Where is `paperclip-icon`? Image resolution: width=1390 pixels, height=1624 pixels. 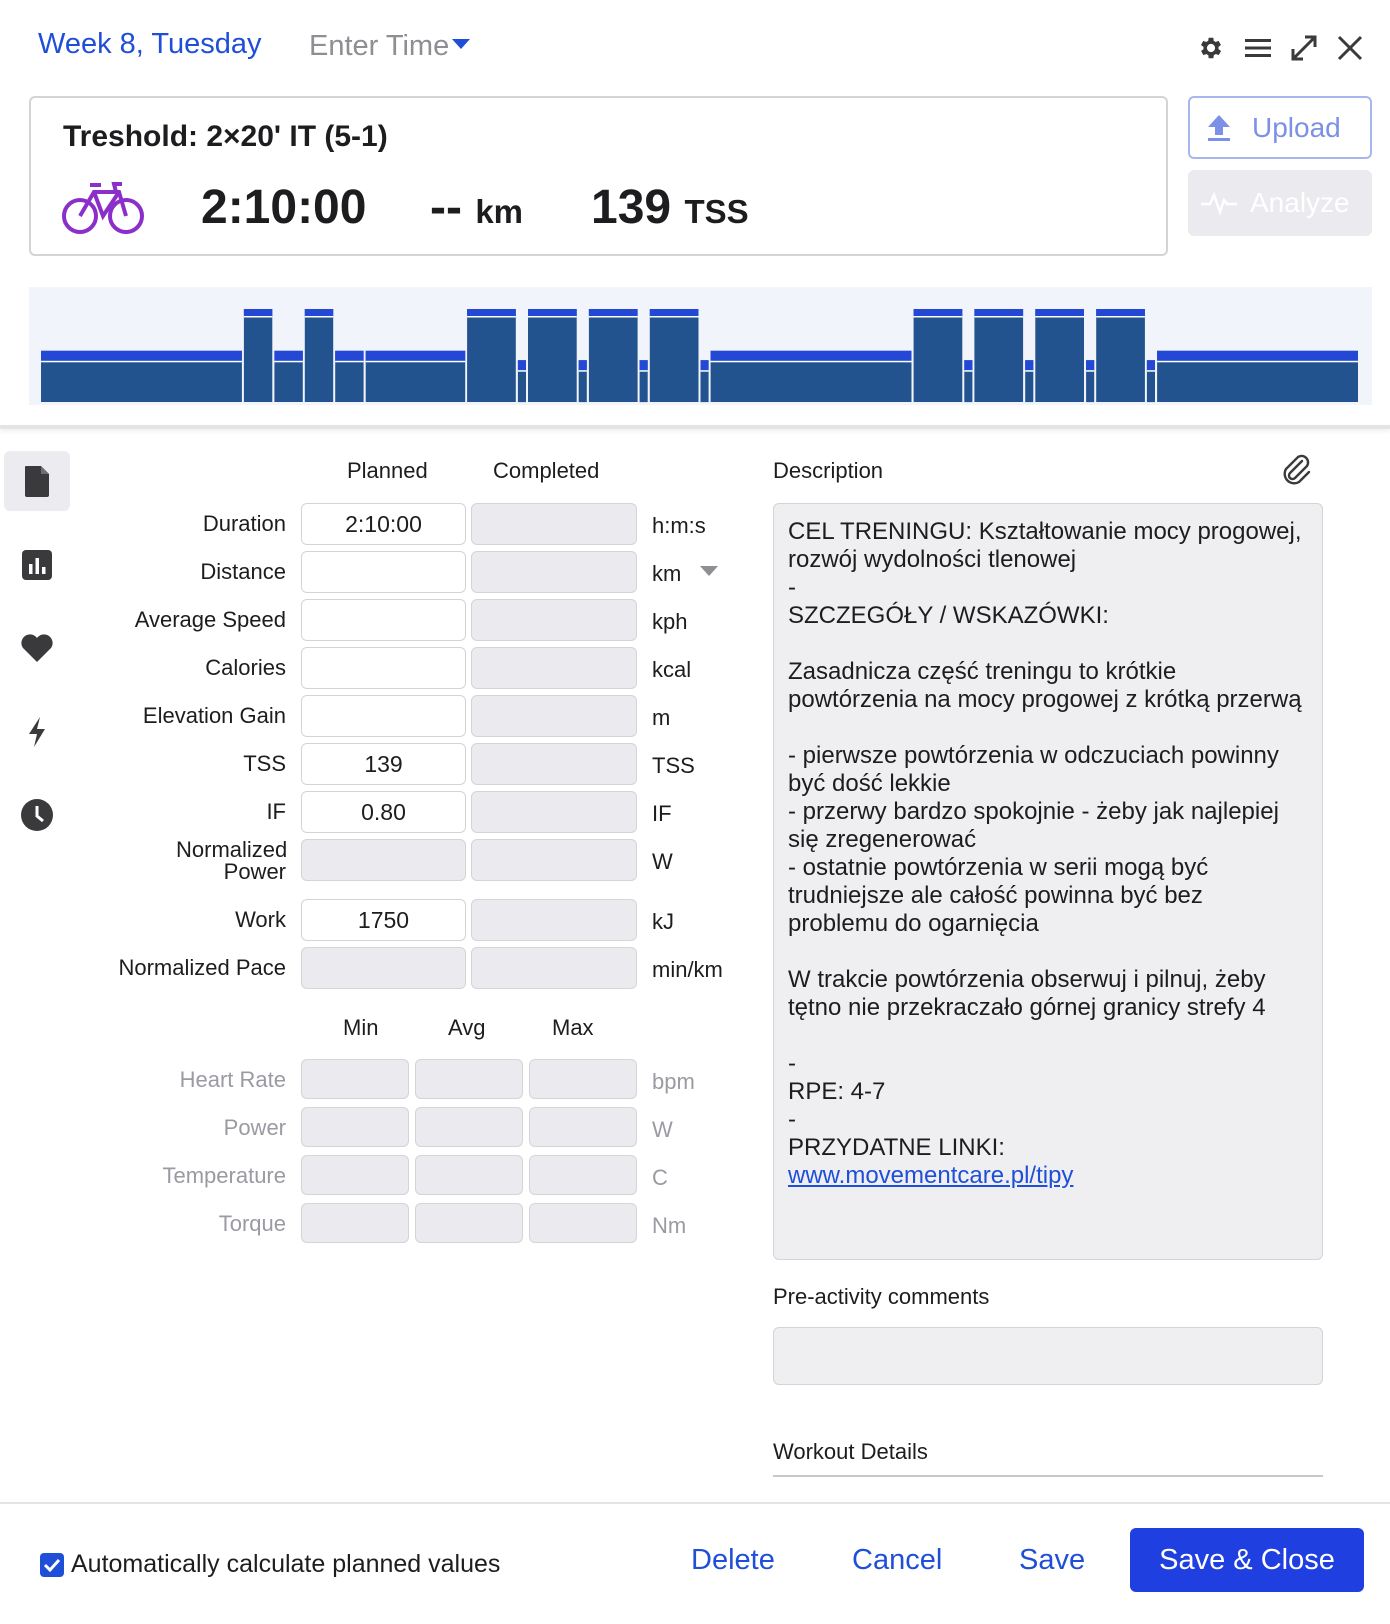
paperclip-icon is located at coordinates (1296, 472).